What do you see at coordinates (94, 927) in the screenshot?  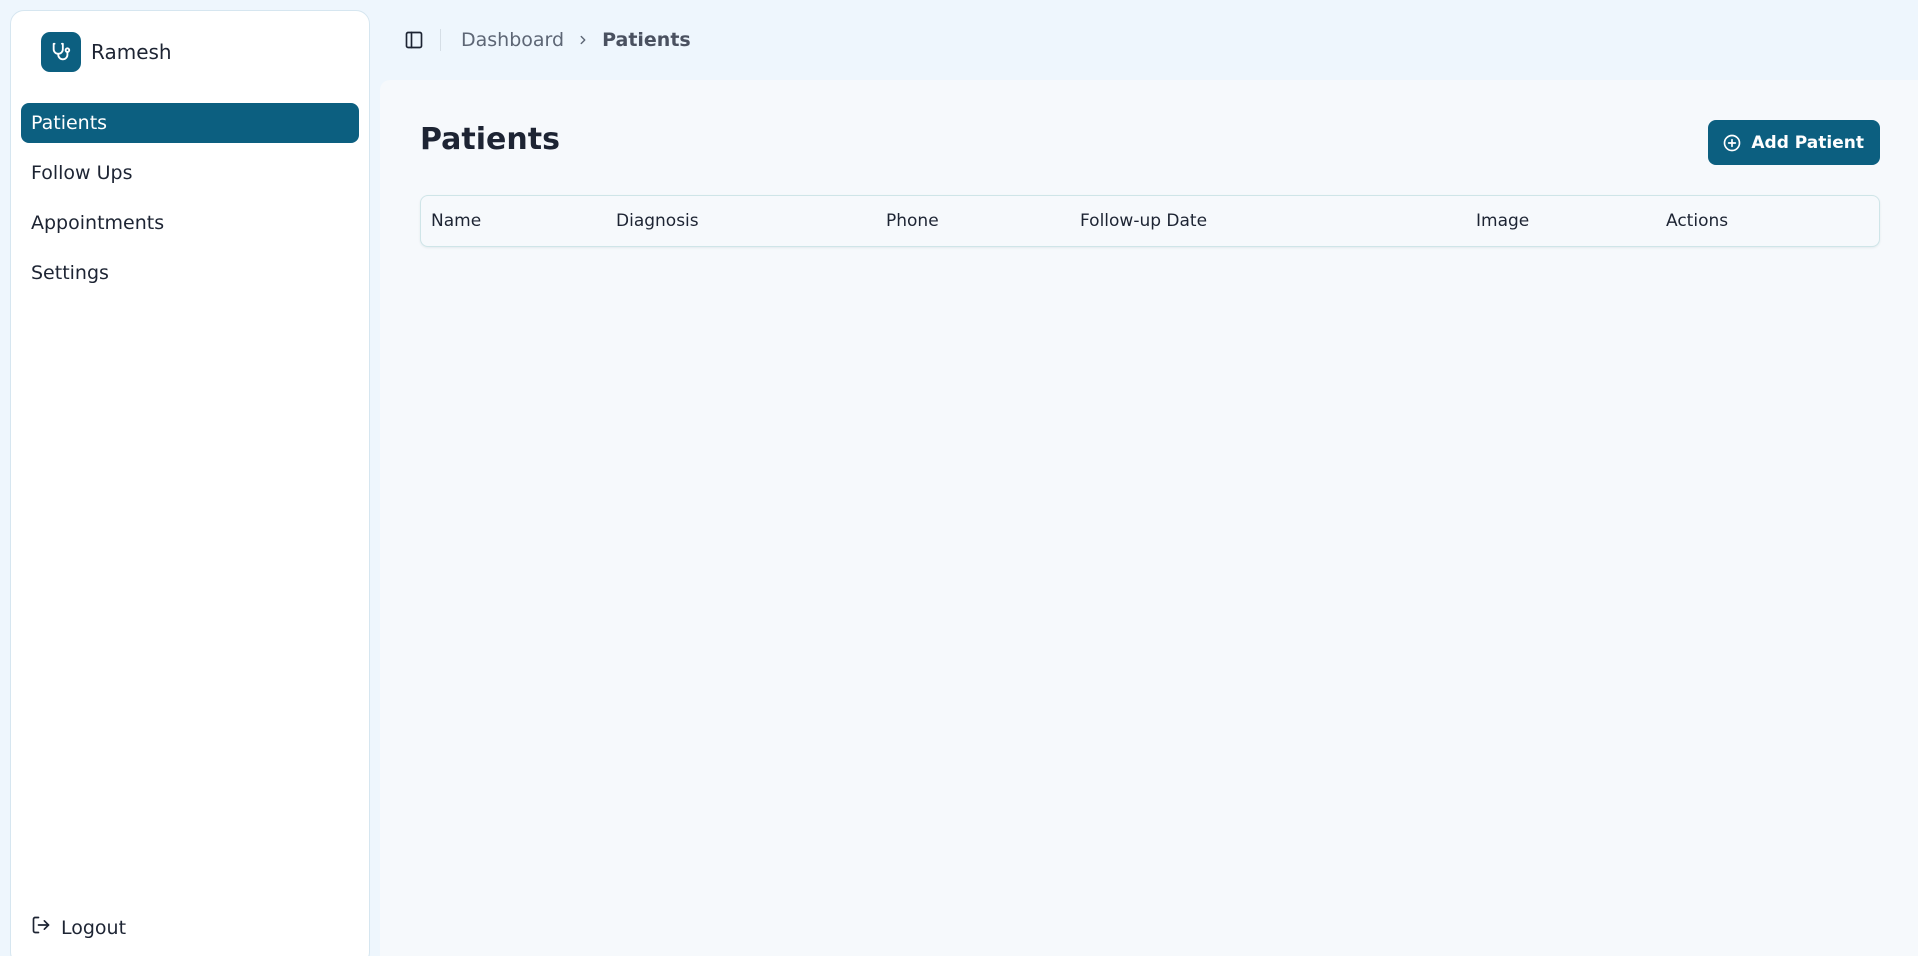 I see `logout-label: Logout` at bounding box center [94, 927].